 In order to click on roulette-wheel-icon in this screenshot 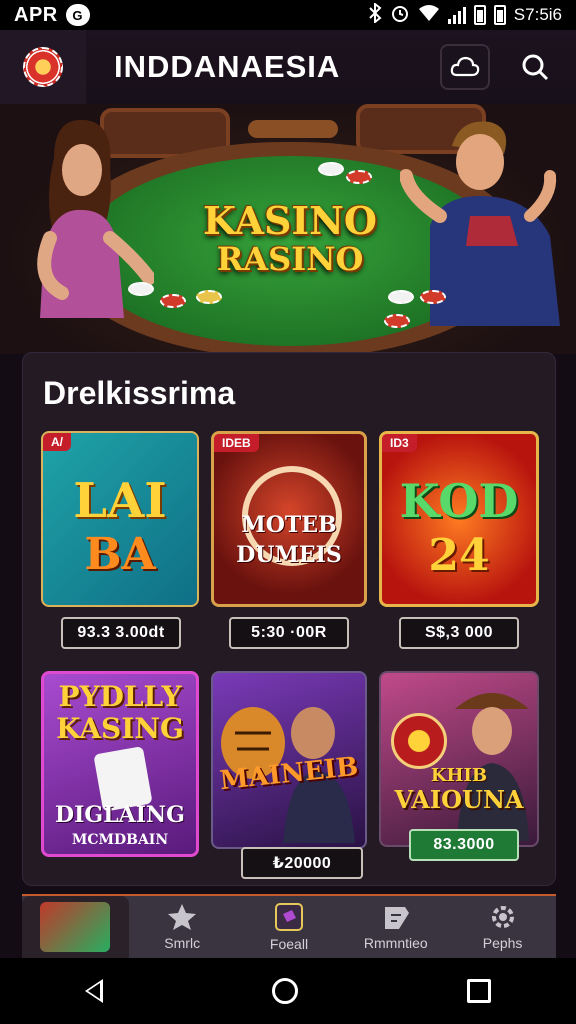, I will do `click(419, 741)`.